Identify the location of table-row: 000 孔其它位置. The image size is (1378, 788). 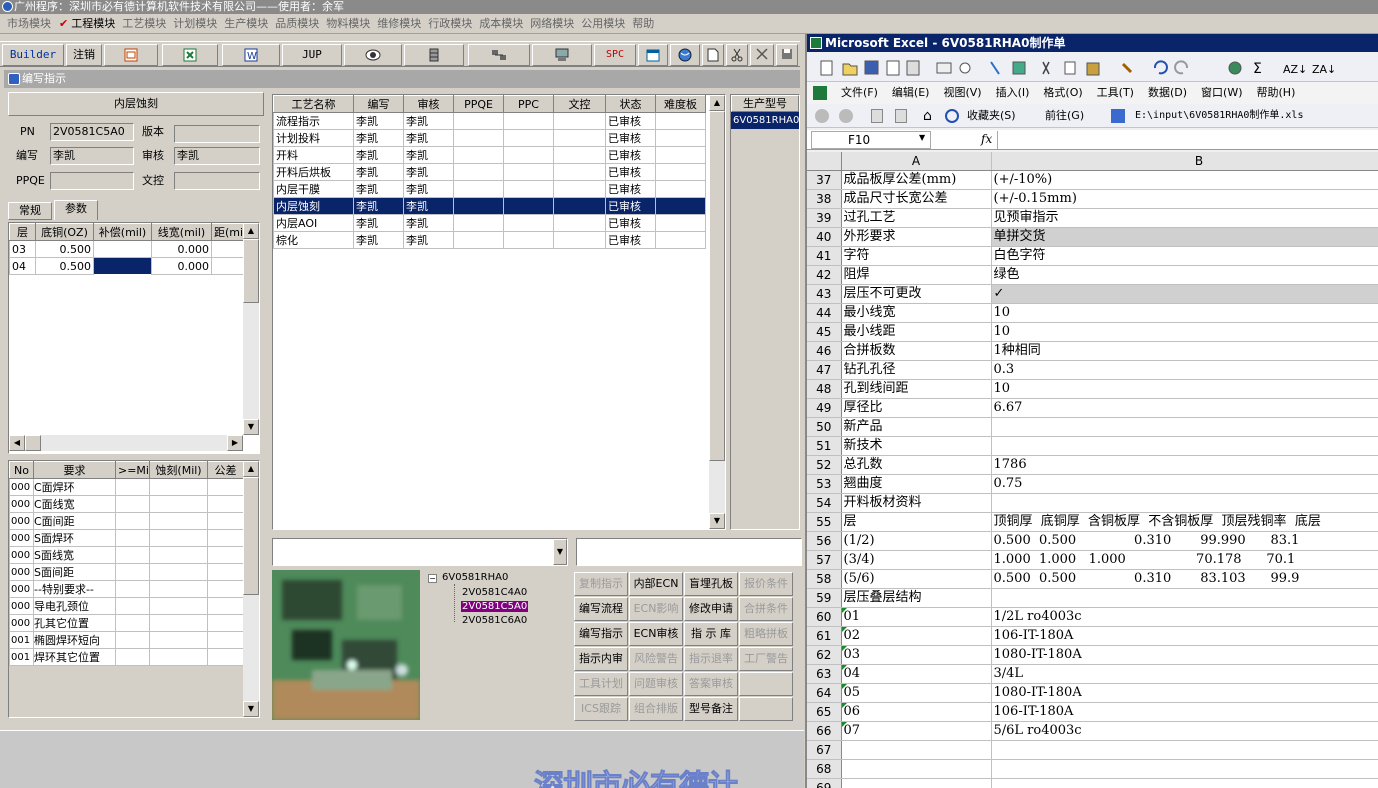
(126, 623).